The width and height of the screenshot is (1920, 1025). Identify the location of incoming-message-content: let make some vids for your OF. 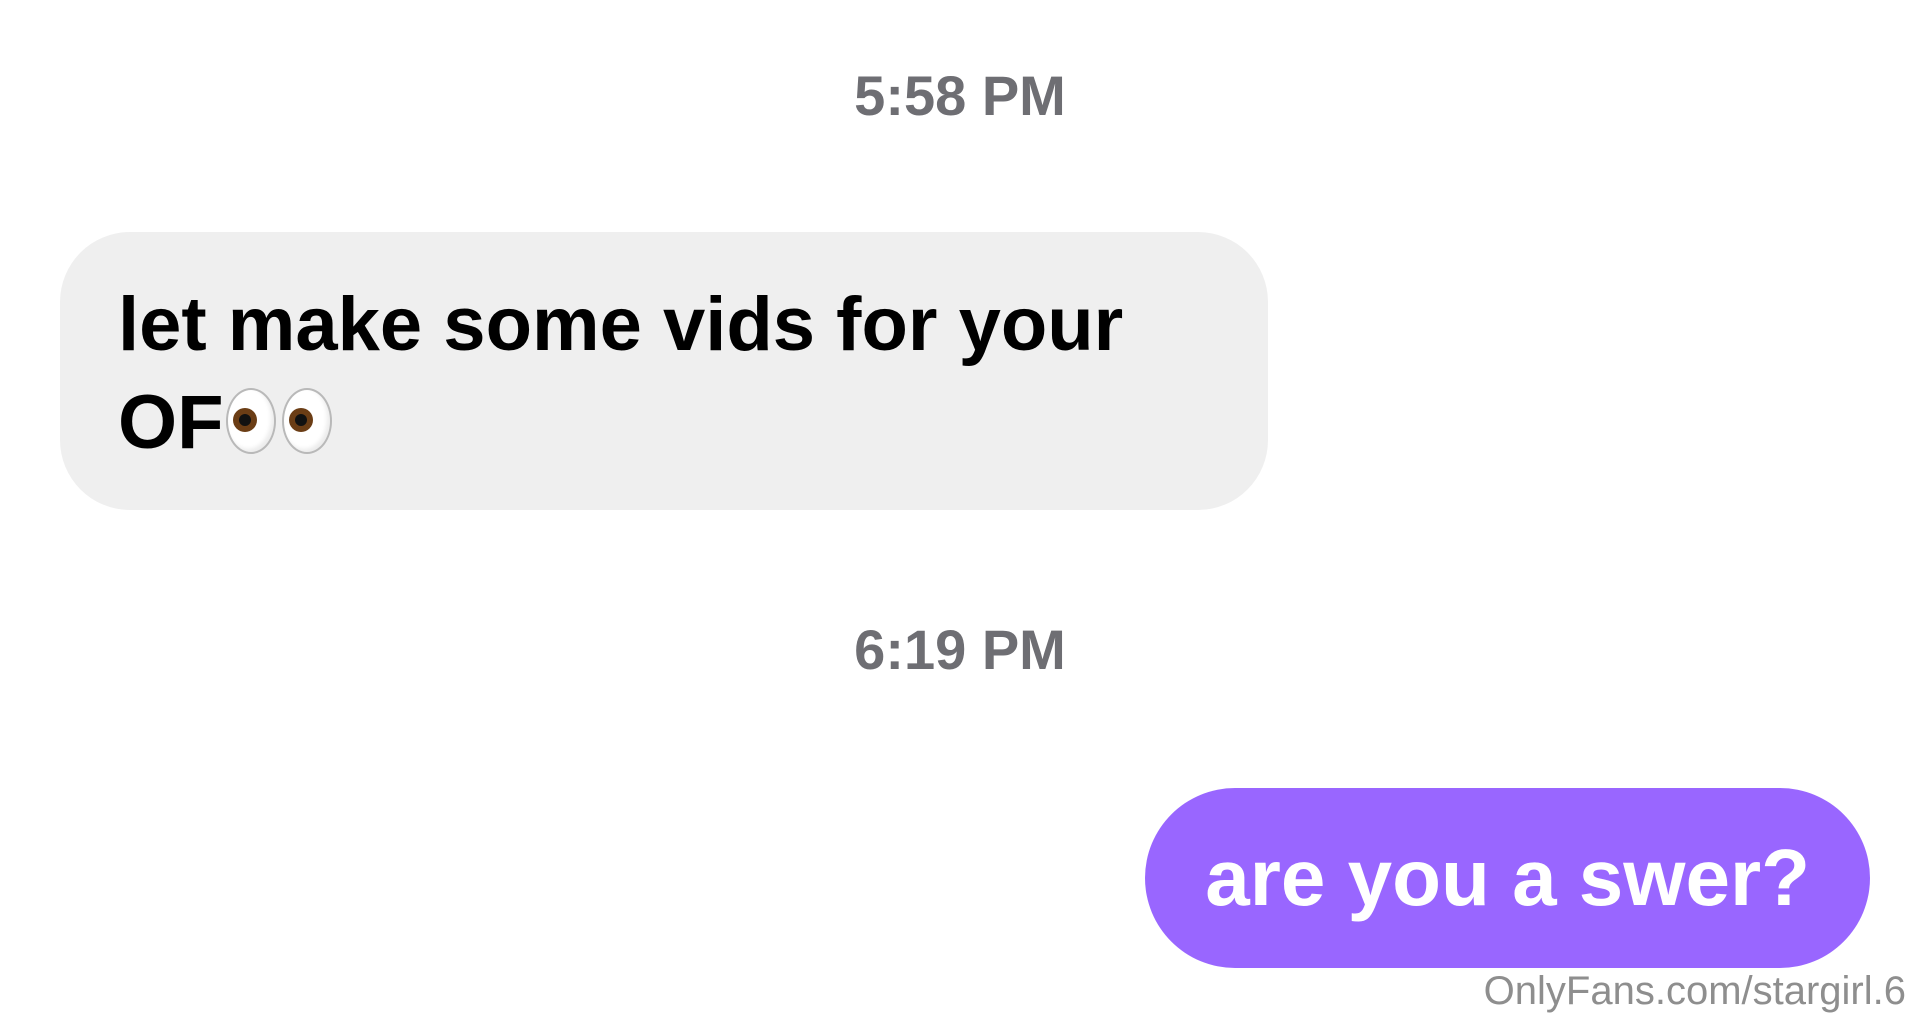
(664, 374).